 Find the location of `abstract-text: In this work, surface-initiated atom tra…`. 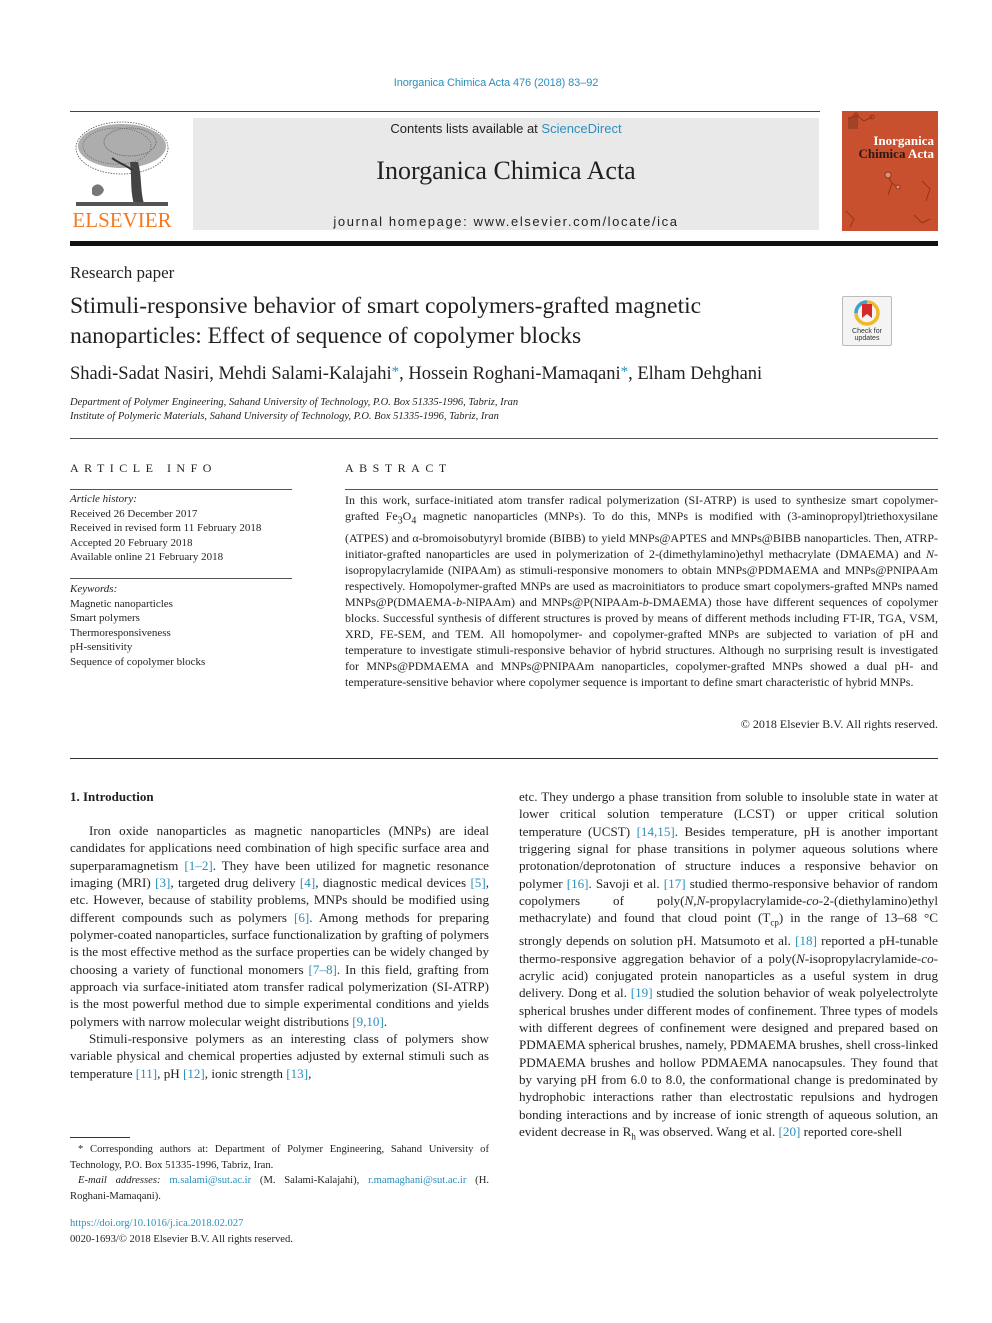

abstract-text: In this work, surface-initiated atom tra… is located at coordinates (641, 591).